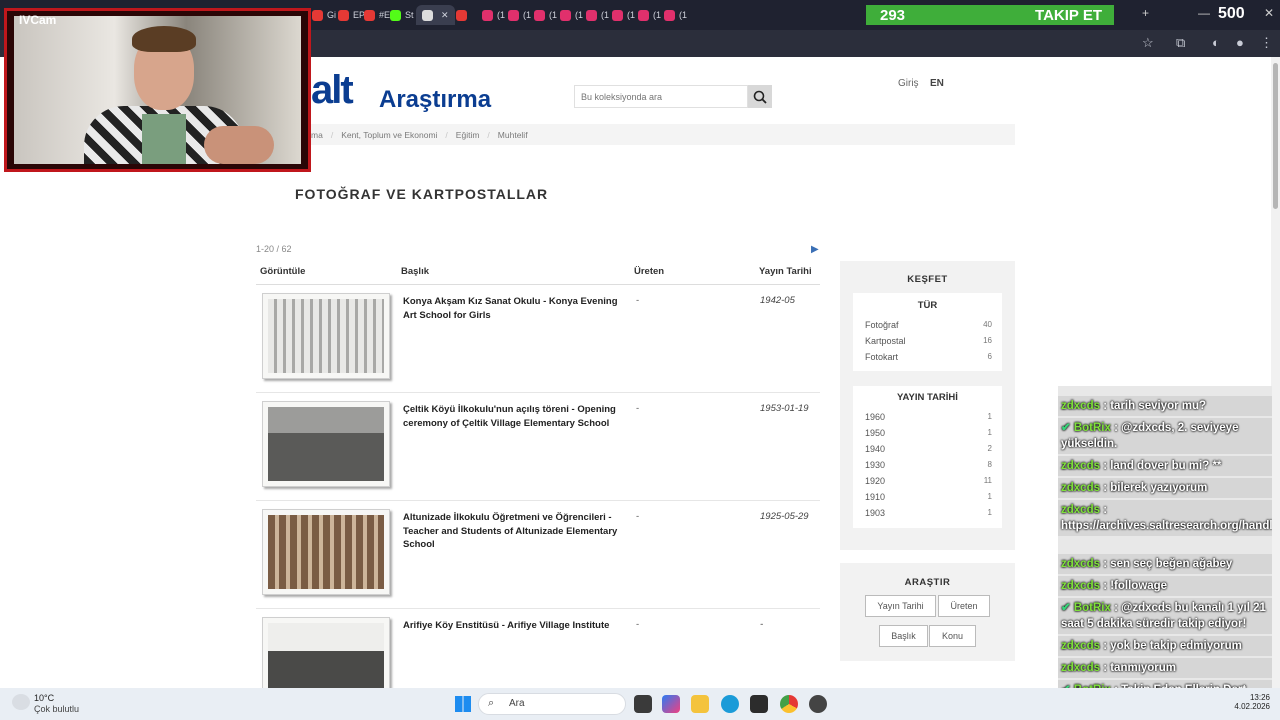  I want to click on facet-item: 1960 1, so click(928, 419).